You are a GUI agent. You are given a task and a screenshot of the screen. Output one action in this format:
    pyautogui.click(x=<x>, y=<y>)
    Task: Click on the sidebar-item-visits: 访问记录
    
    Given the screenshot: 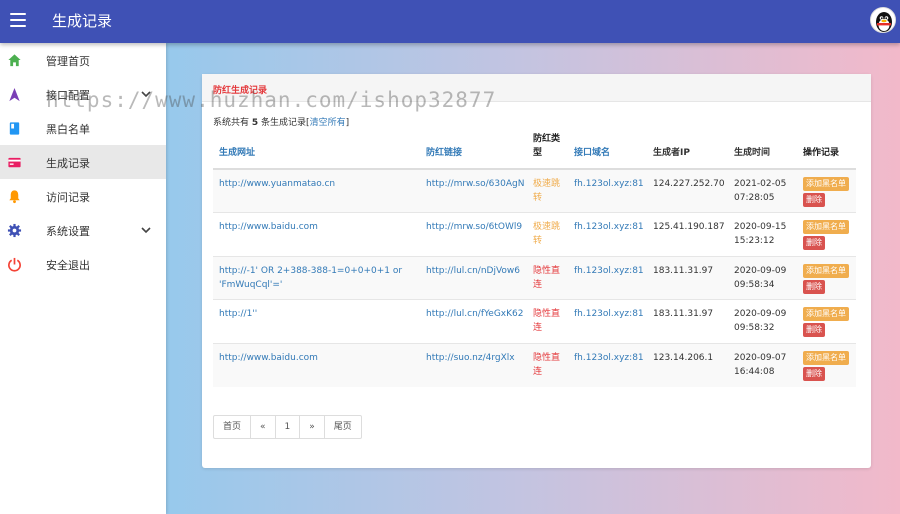 What is the action you would take?
    pyautogui.click(x=83, y=196)
    